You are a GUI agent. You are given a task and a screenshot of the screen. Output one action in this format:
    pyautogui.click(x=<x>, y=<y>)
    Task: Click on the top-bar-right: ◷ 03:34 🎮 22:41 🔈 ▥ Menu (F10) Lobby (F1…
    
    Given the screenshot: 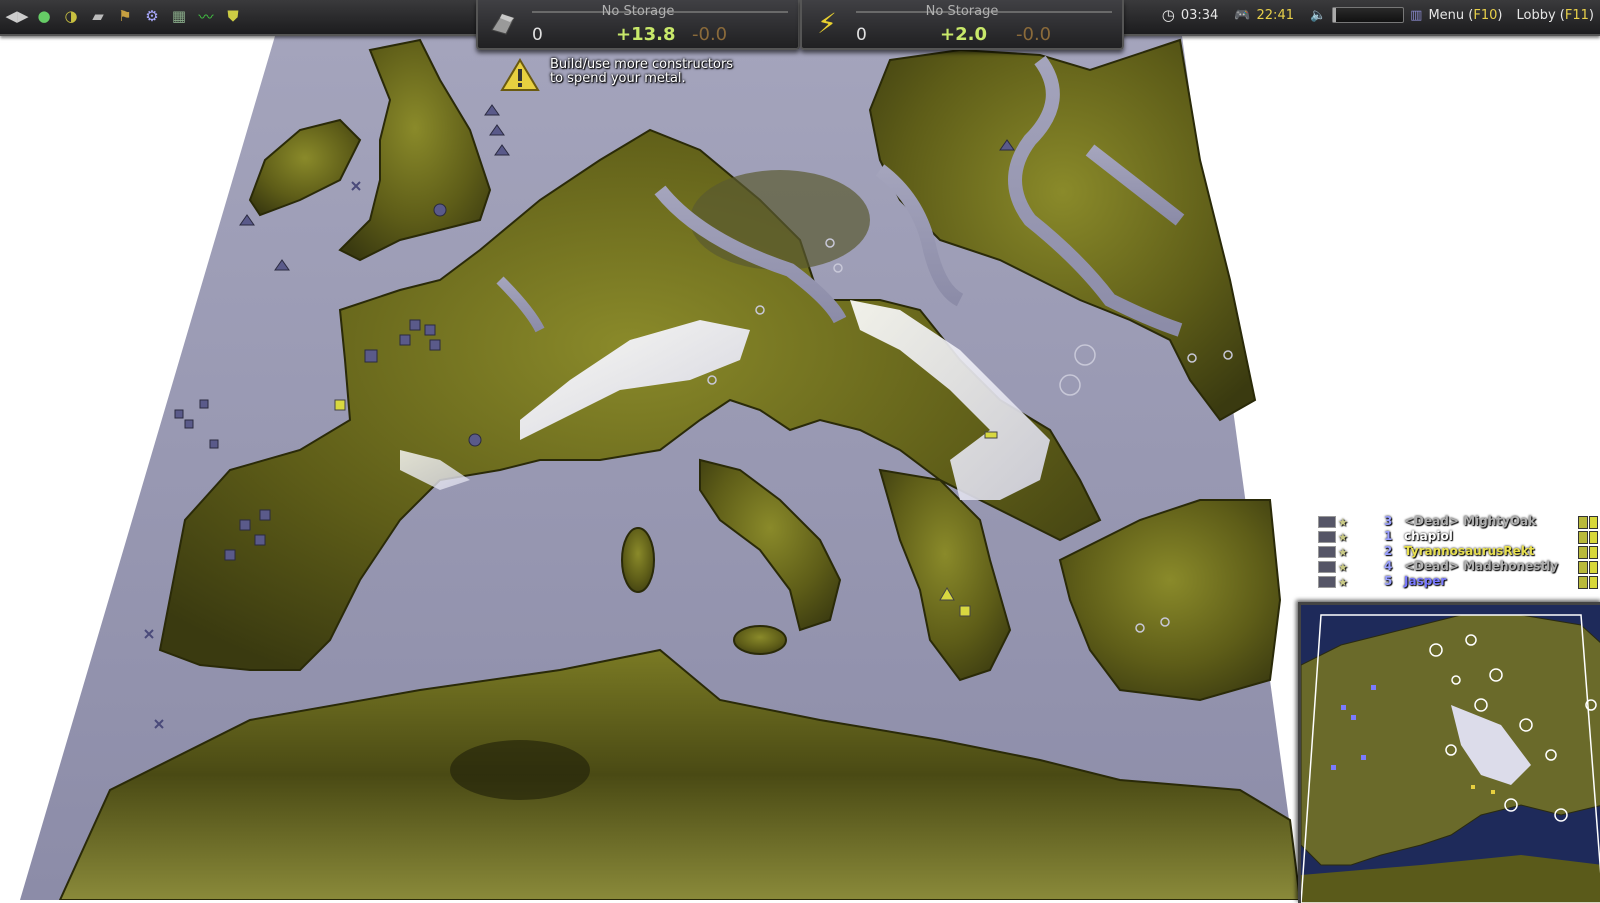 What is the action you would take?
    pyautogui.click(x=1378, y=15)
    